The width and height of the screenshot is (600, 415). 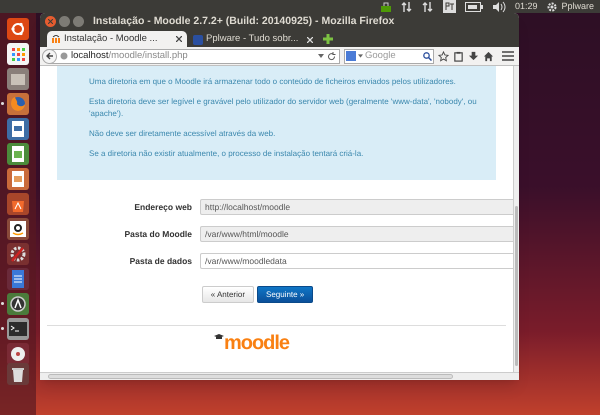 I want to click on back-button: « Anterior, so click(x=228, y=294).